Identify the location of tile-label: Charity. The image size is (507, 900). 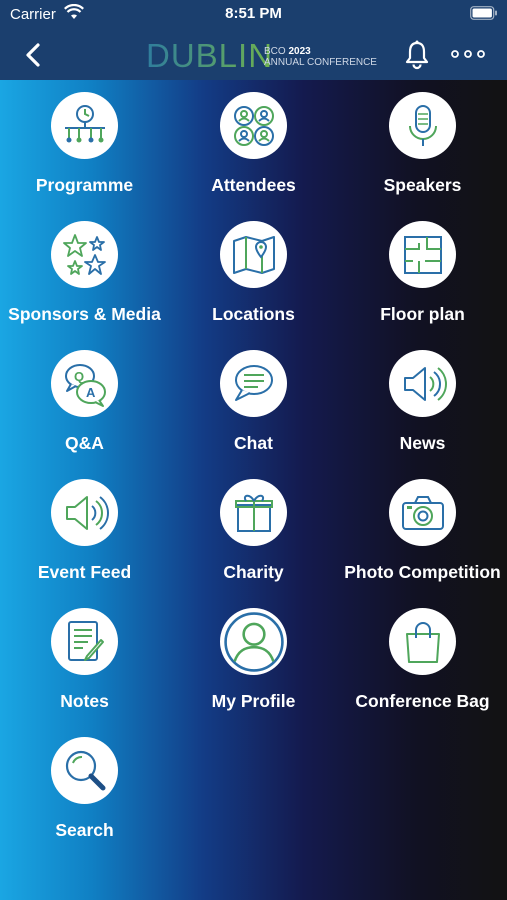
(253, 572).